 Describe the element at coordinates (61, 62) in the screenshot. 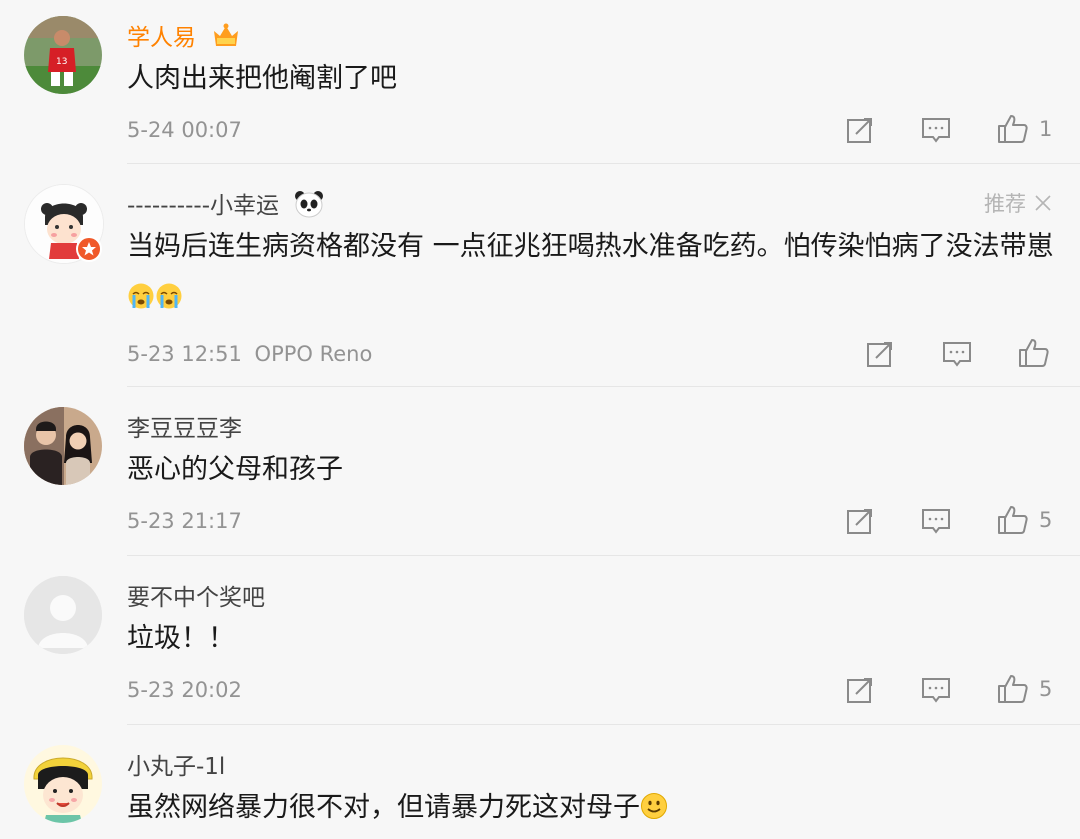

I see `svg-text: 13` at that location.